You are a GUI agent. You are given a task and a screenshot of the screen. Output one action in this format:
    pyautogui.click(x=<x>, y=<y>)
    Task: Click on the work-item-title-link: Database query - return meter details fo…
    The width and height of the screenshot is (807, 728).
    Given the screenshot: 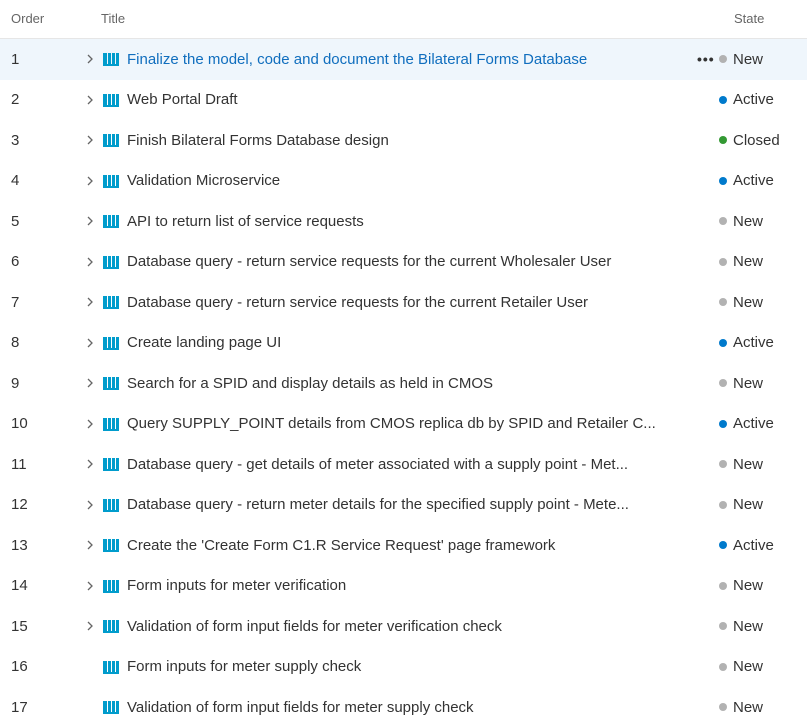 What is the action you would take?
    pyautogui.click(x=419, y=505)
    